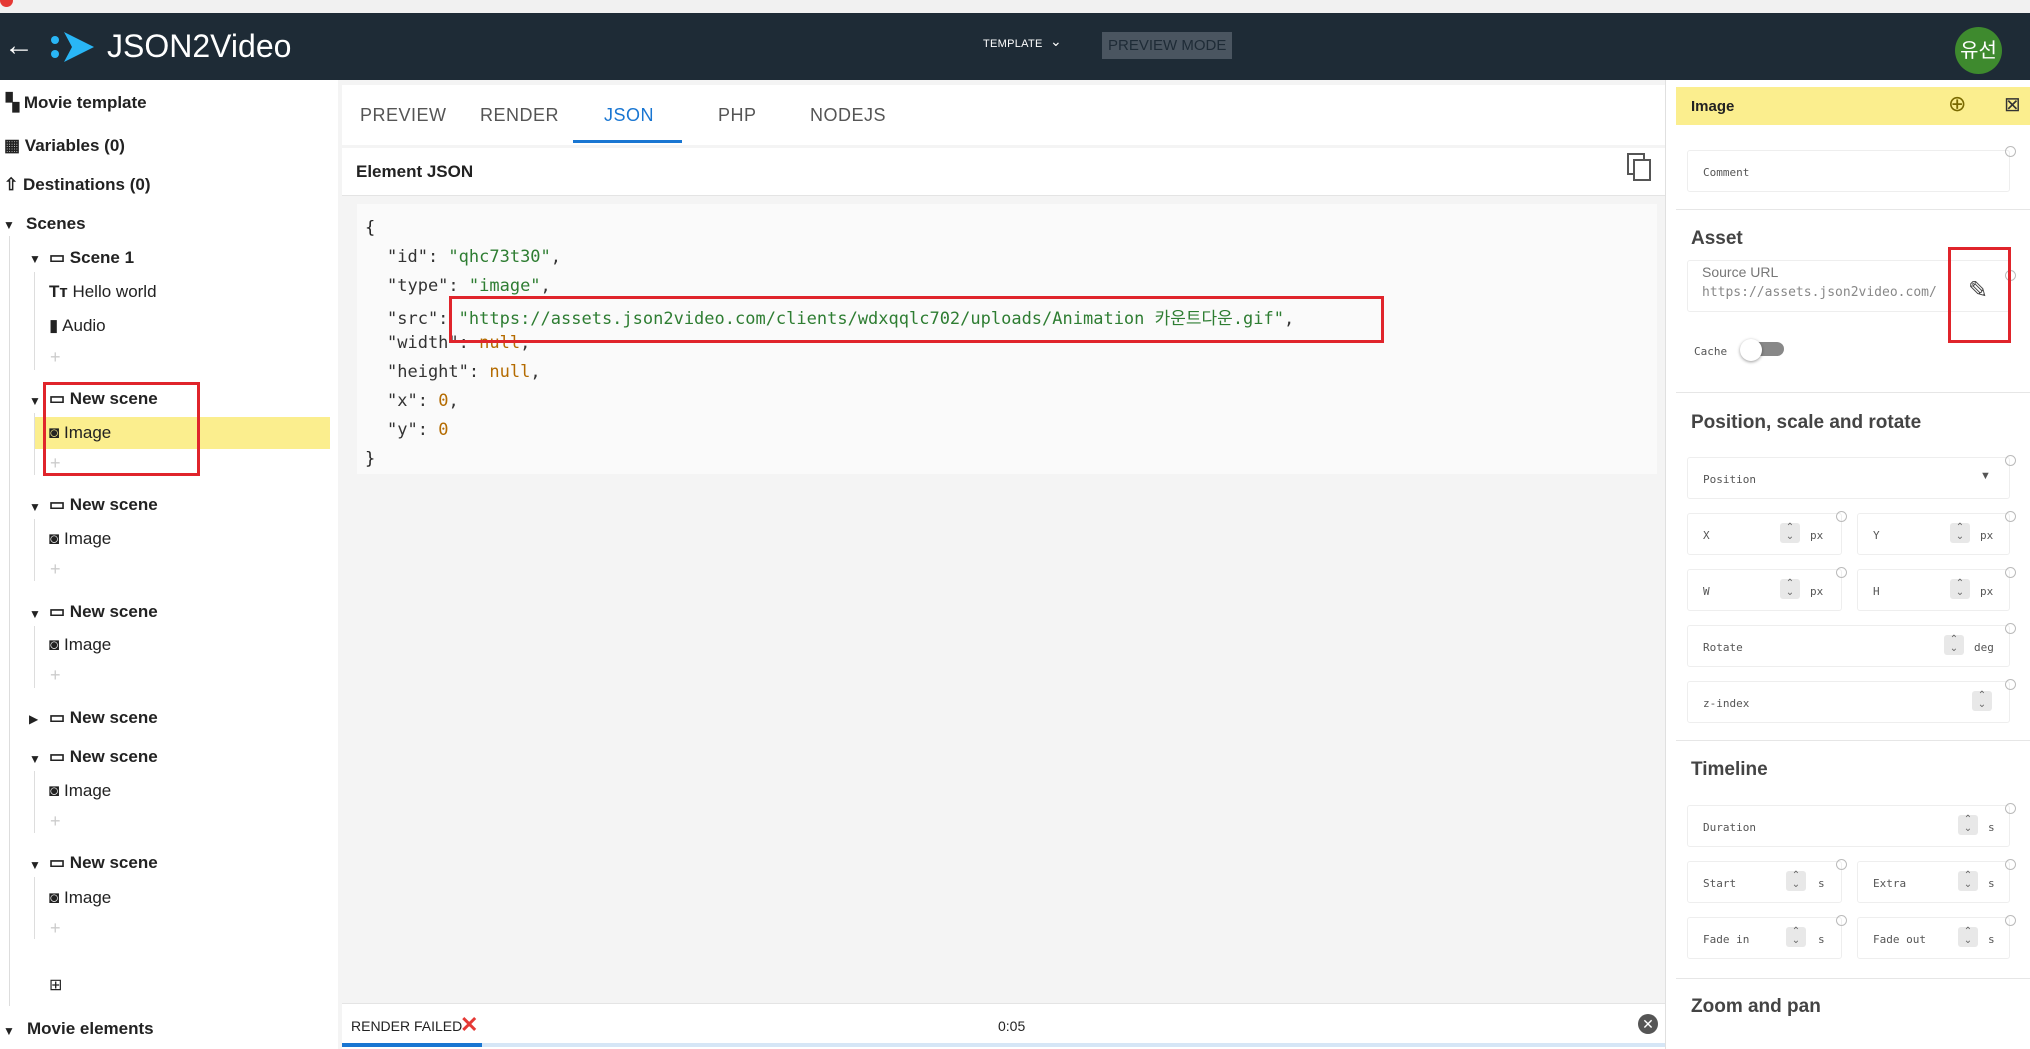  What do you see at coordinates (57, 756) in the screenshot?
I see `monitor-icon: ▭` at bounding box center [57, 756].